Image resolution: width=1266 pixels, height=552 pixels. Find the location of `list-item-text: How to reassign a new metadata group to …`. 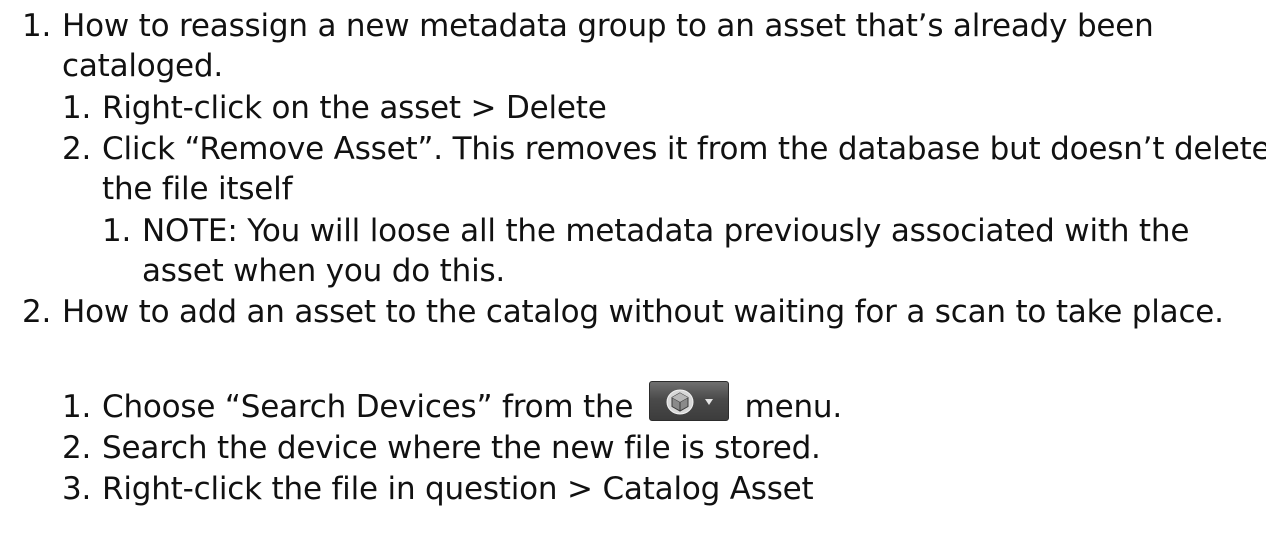

list-item-text: How to reassign a new metadata group to … is located at coordinates (608, 46).